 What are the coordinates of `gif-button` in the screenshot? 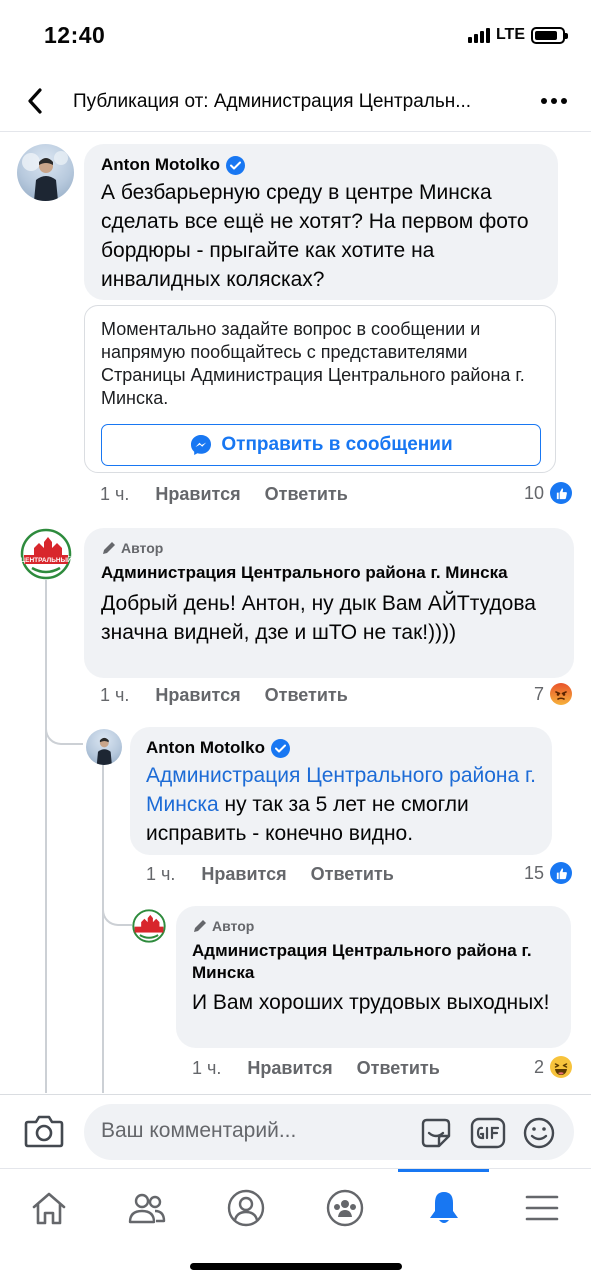 It's located at (488, 1133).